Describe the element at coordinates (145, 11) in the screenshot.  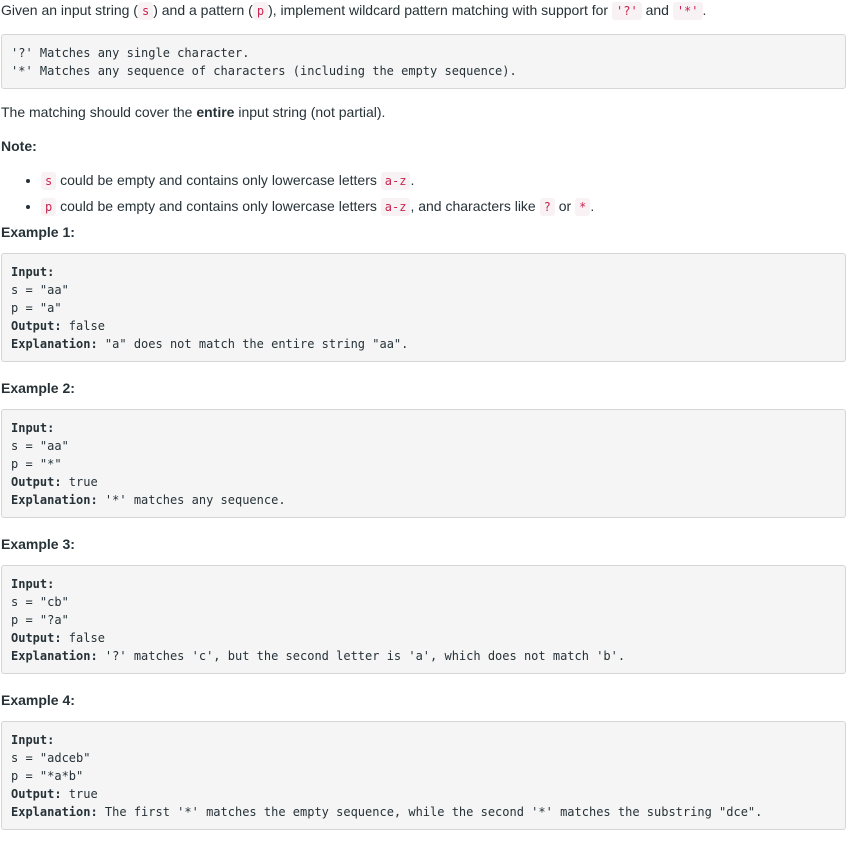
I see `inline-code-s: s` at that location.